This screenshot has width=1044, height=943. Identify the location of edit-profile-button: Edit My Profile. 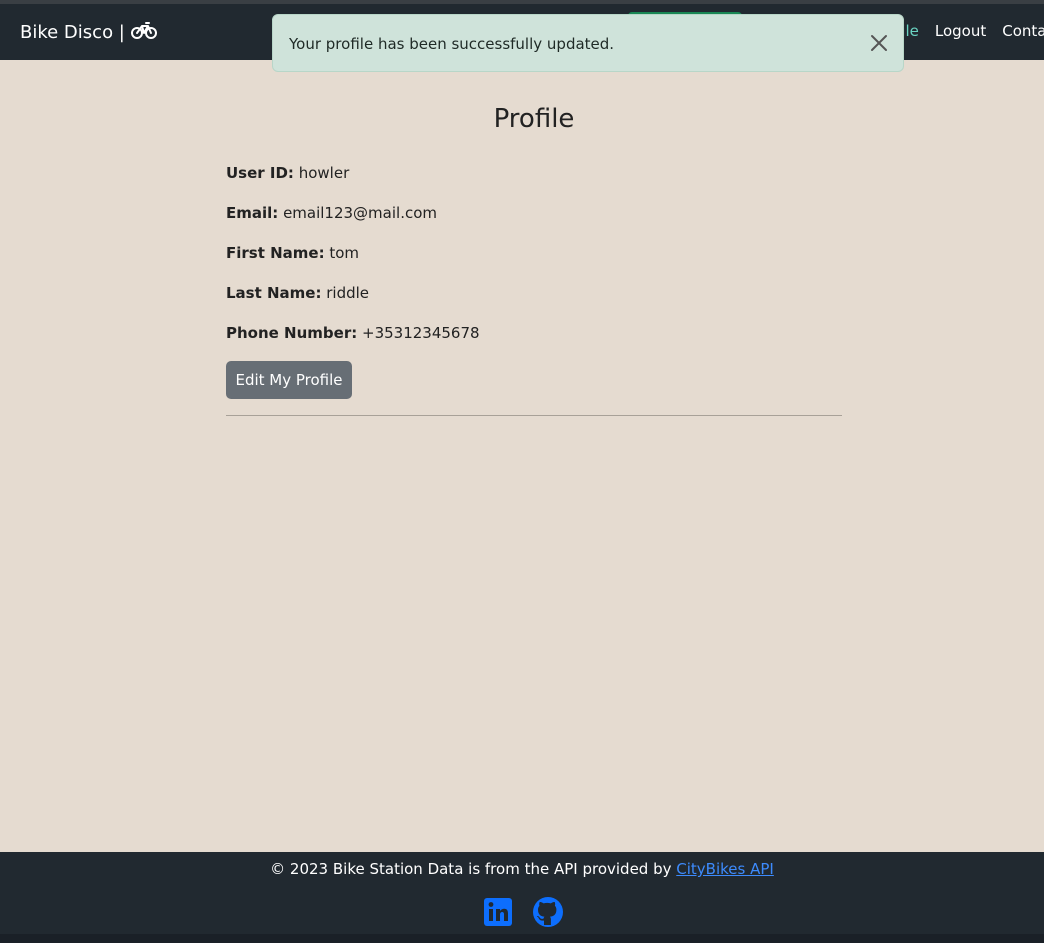
(289, 380).